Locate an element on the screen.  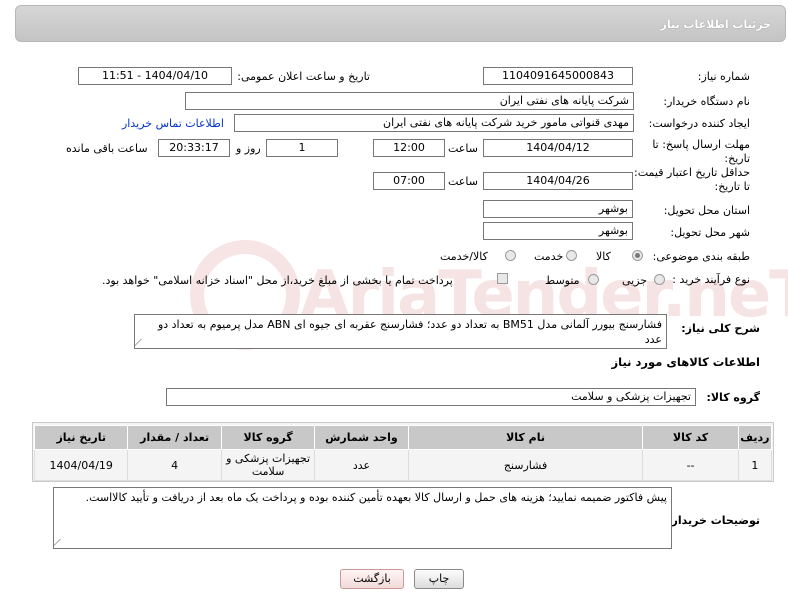
goods-info-title: اطلاعات کالاهای مورد نیاز is located at coordinates (685, 362).